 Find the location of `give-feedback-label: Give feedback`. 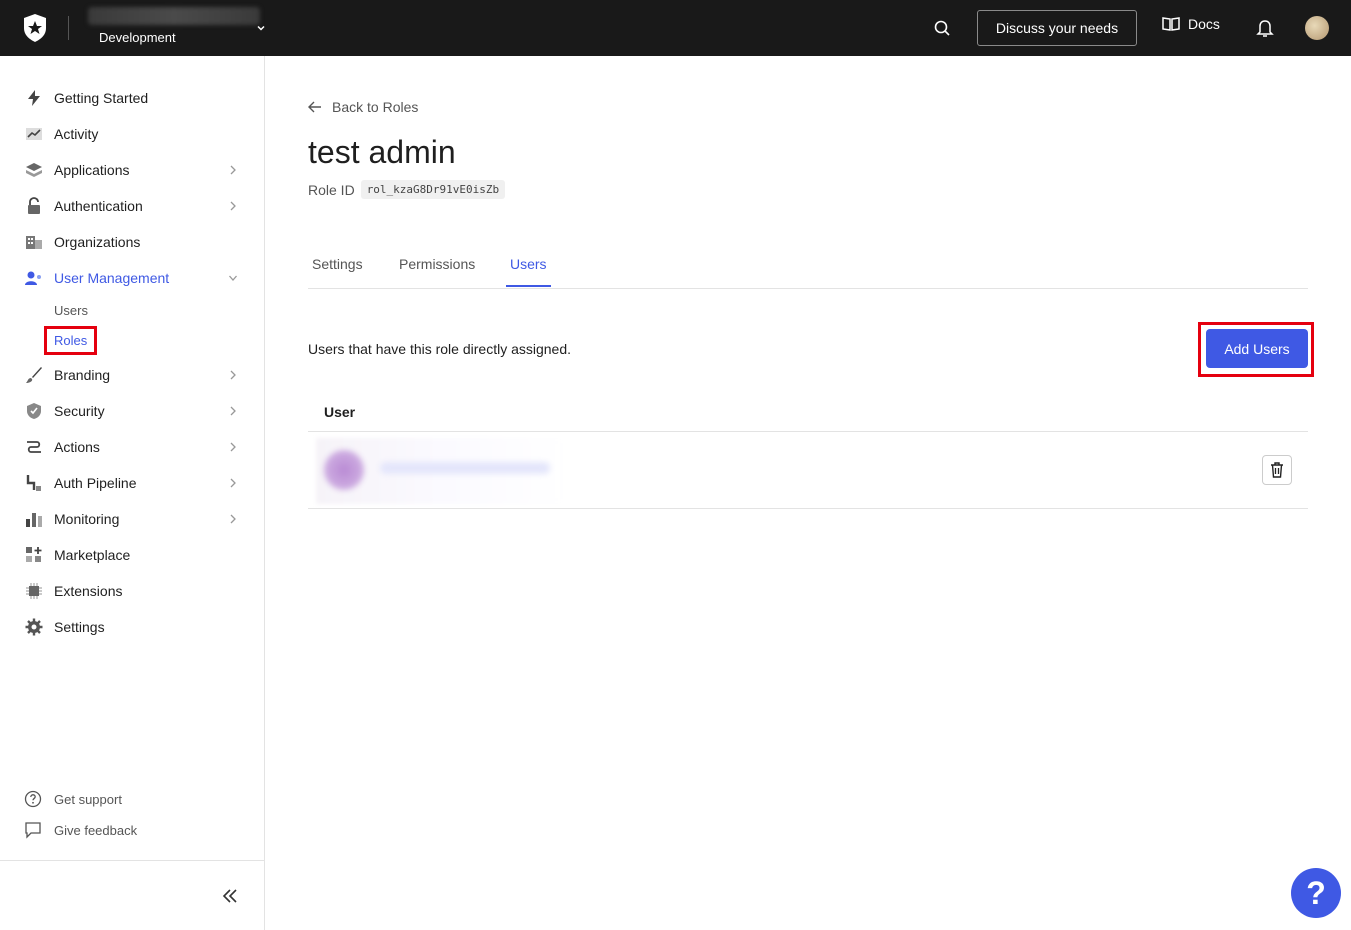

give-feedback-label: Give feedback is located at coordinates (96, 830).